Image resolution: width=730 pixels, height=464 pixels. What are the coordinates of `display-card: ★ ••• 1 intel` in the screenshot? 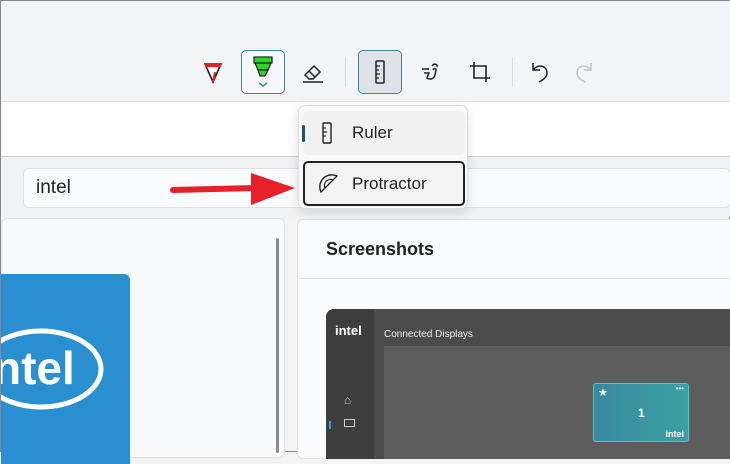 It's located at (641, 412).